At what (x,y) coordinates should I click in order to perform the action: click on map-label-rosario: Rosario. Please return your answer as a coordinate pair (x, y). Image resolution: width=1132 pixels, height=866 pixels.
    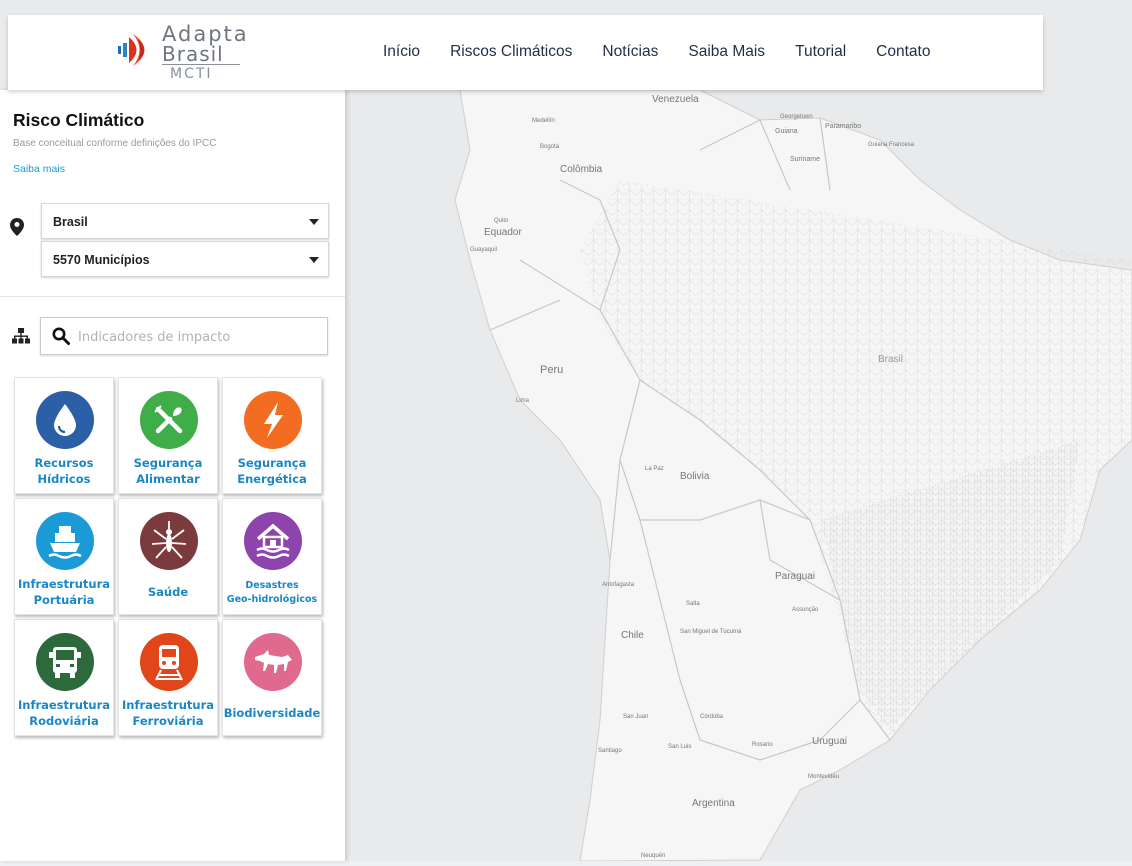
    Looking at the image, I should click on (762, 745).